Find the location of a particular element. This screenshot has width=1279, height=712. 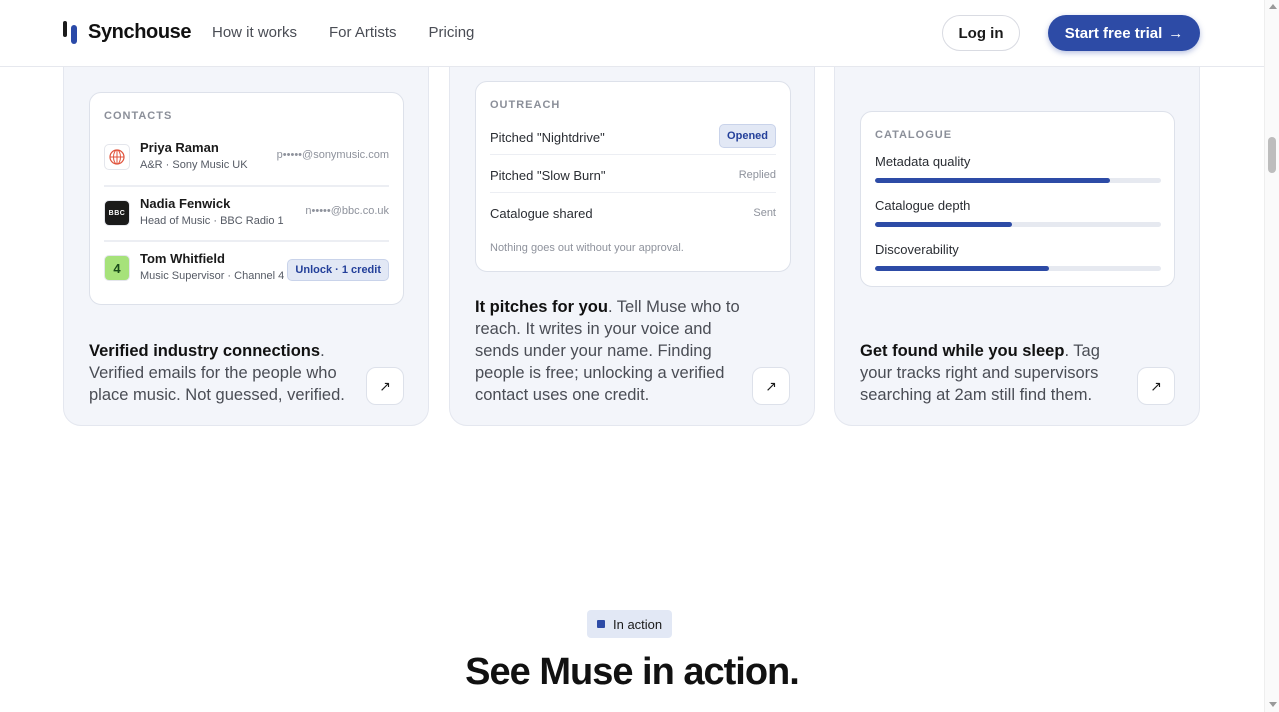

contact-email: n•••••@bbc.co.uk is located at coordinates (347, 211).